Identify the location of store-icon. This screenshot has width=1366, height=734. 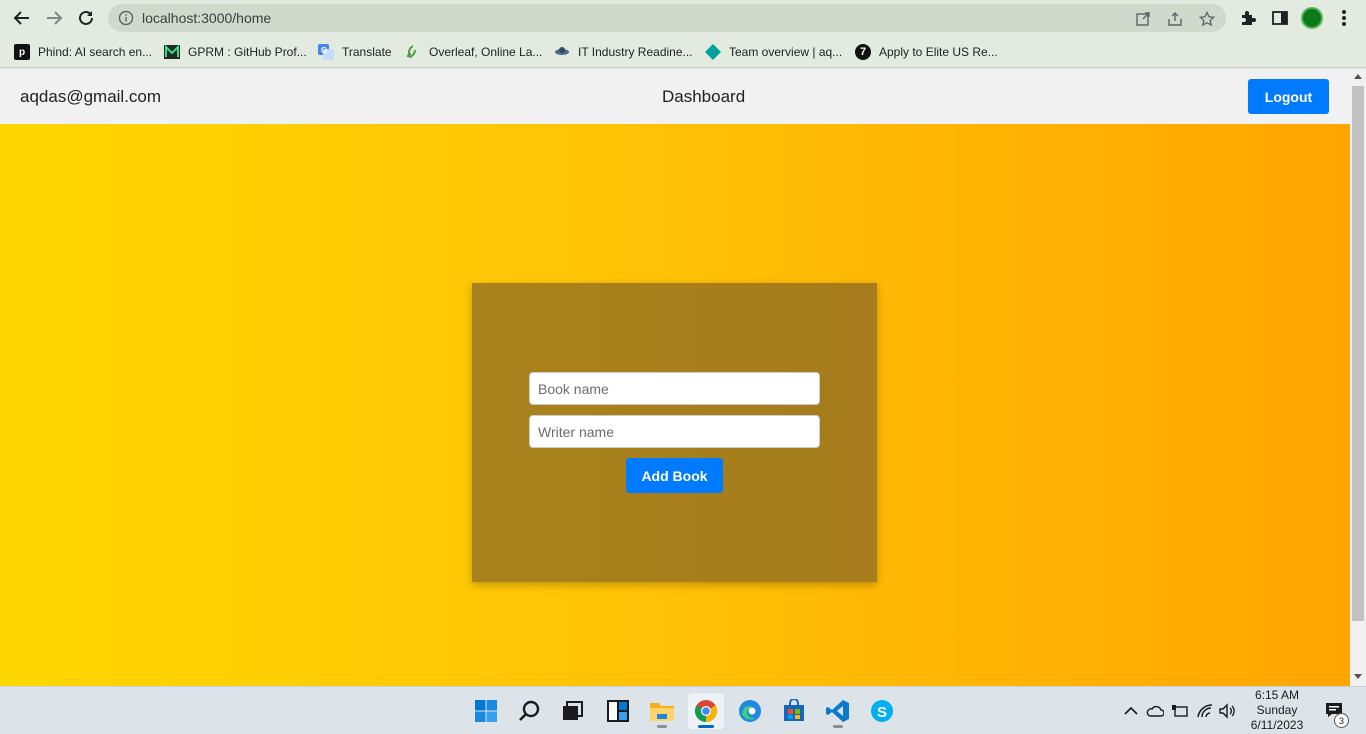
(794, 710).